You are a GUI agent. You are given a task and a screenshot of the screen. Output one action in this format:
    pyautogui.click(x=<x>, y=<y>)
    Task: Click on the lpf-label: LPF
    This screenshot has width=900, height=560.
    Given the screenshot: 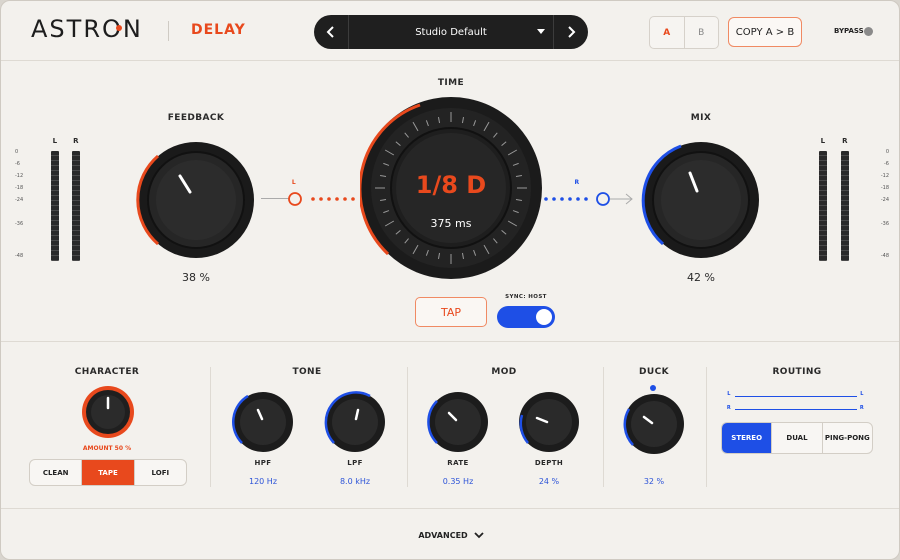 What is the action you would take?
    pyautogui.click(x=355, y=463)
    